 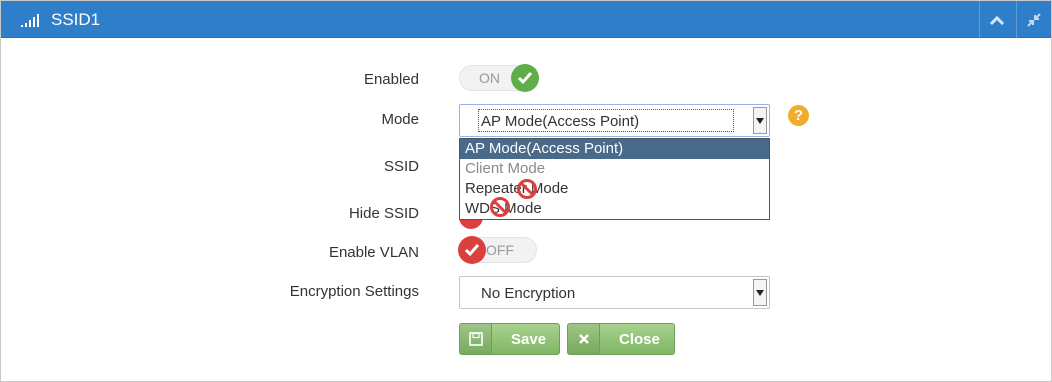 I want to click on encryption-select-arrow, so click(x=760, y=292).